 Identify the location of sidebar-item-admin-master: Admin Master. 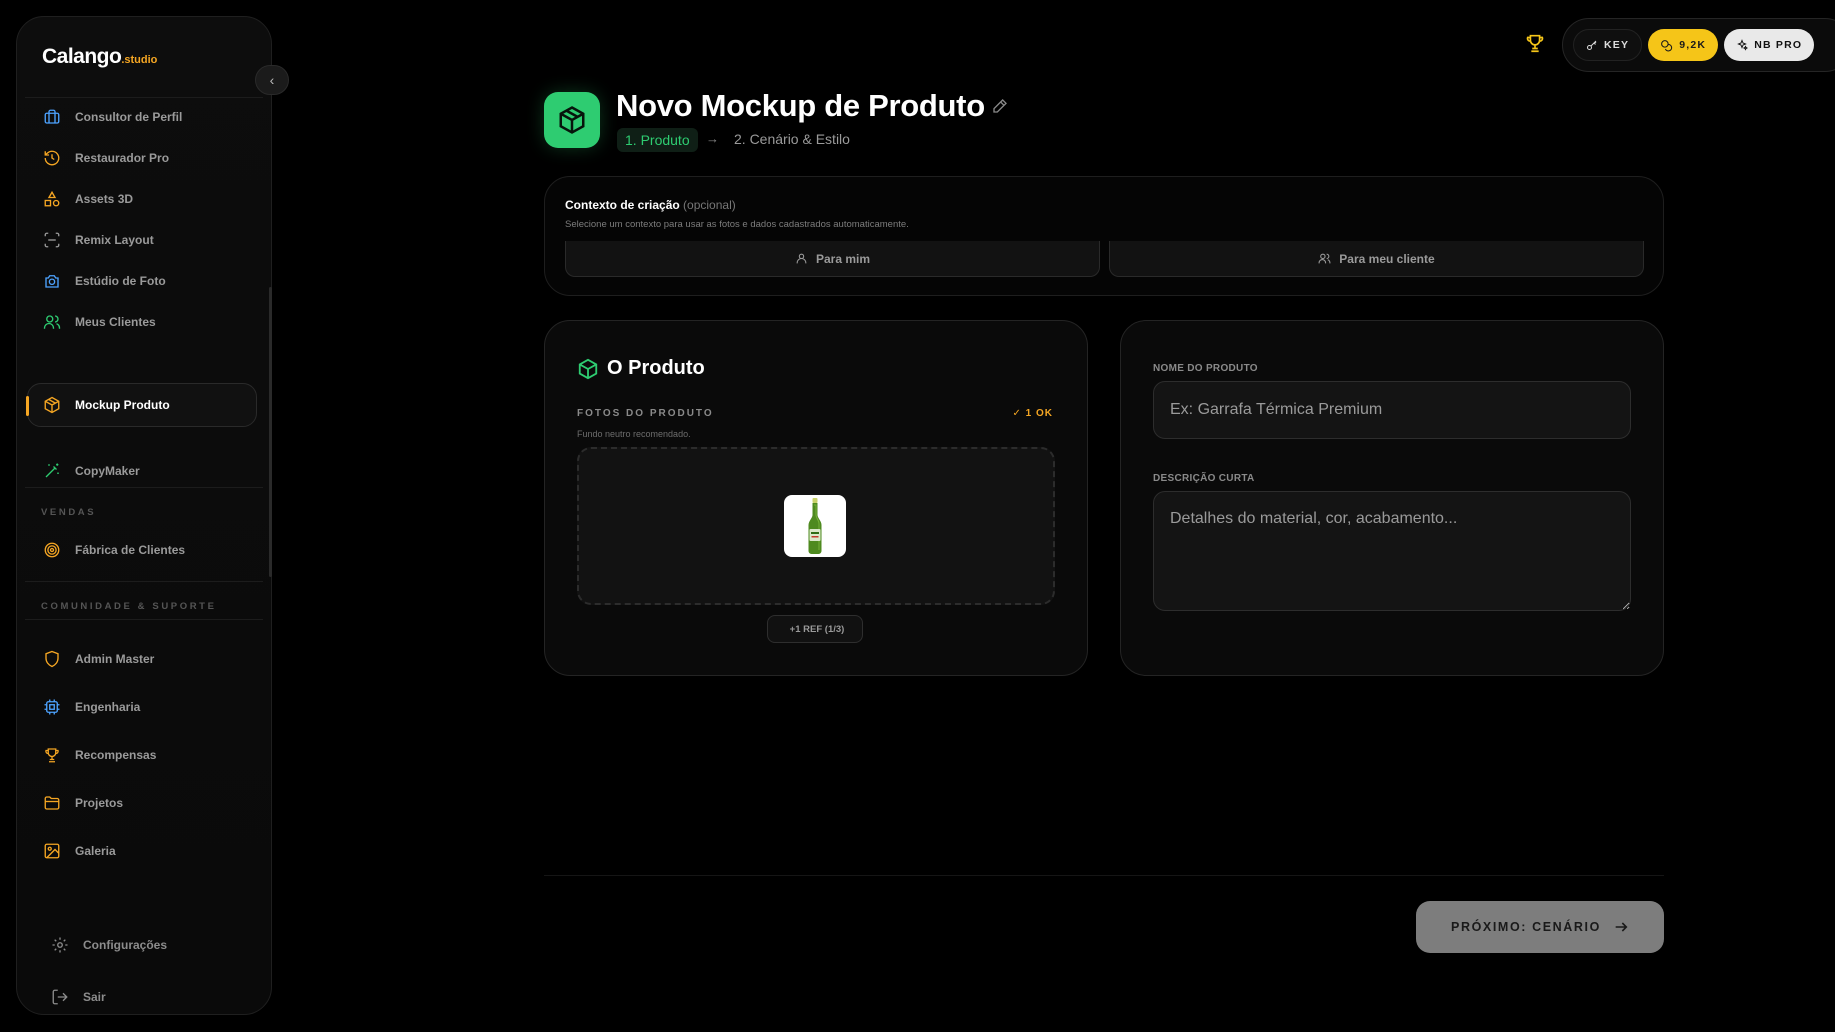
(145, 659).